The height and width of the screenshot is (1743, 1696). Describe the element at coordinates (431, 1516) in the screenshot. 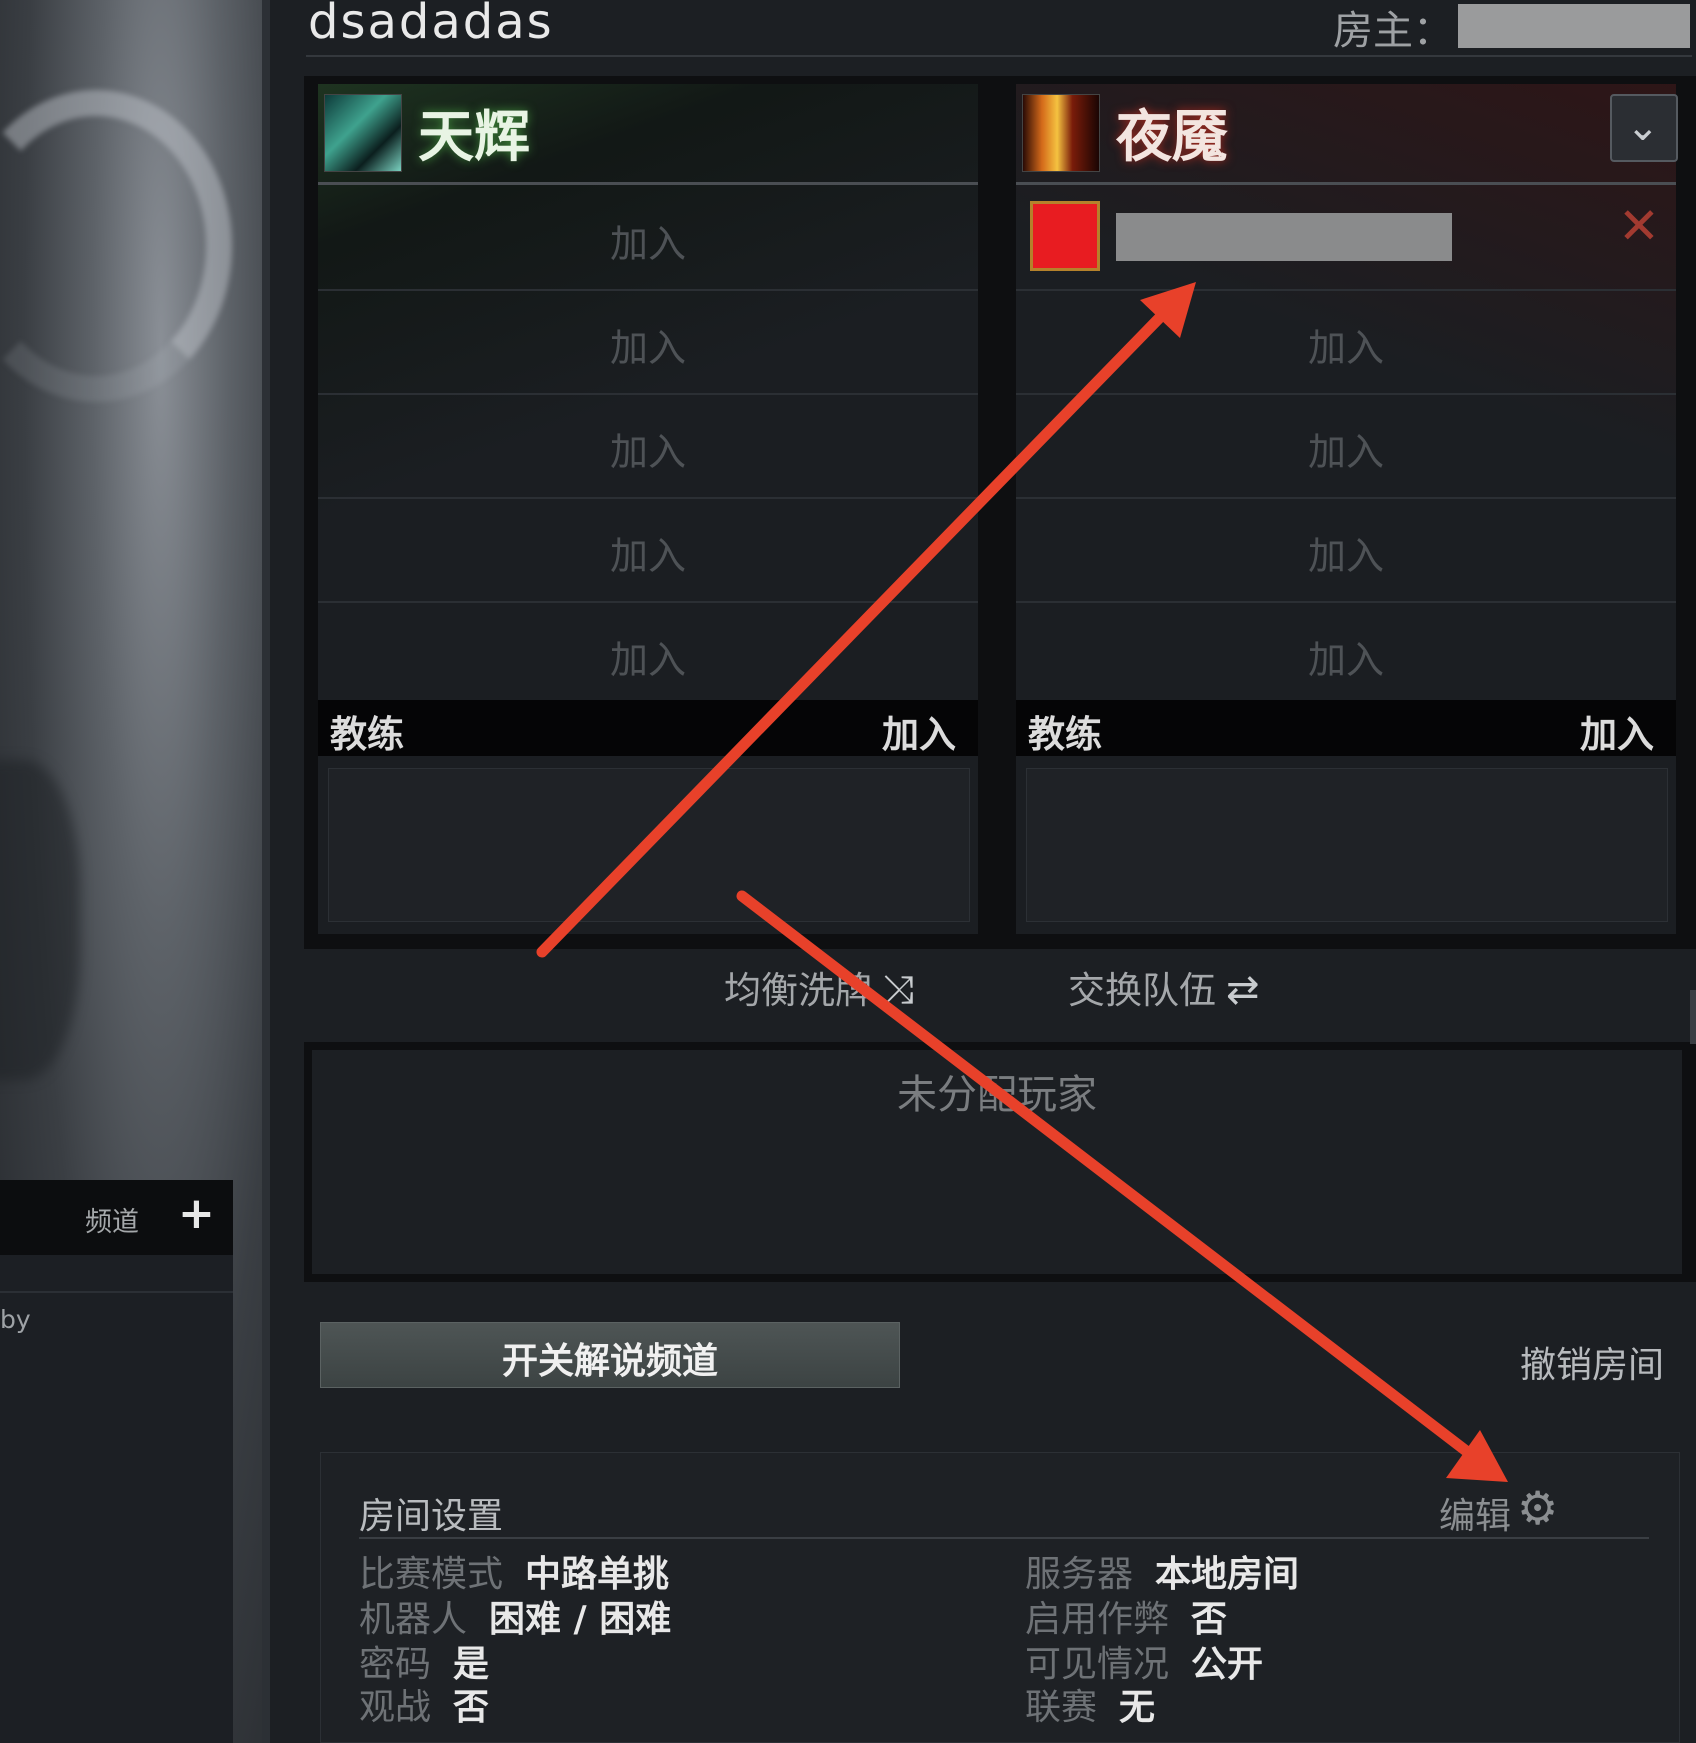

I see `room-settings-title: 房间设置` at that location.